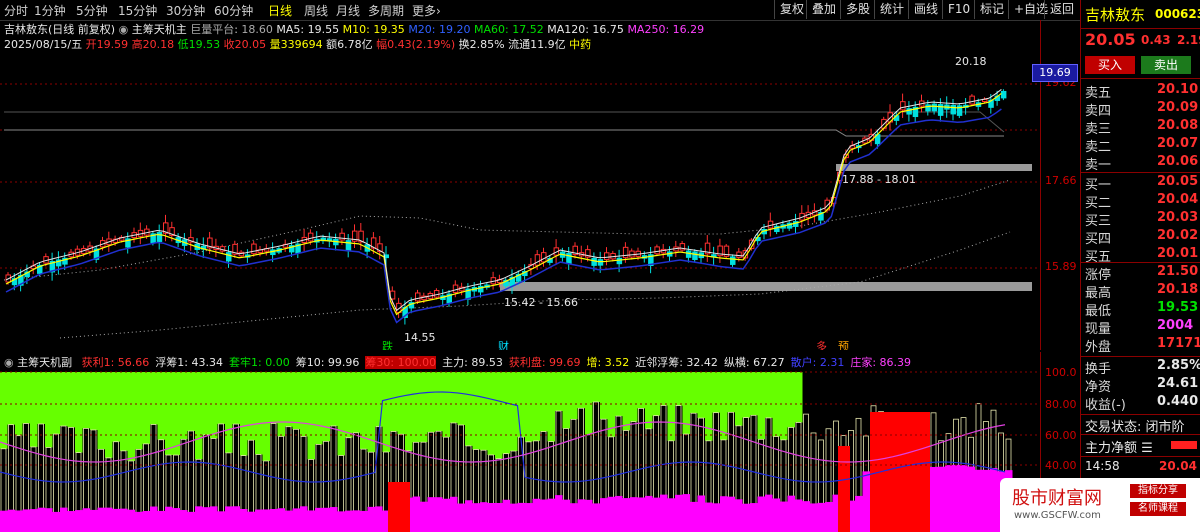 This screenshot has height=532, width=1200. I want to click on main-net-label: 主力净额 ☰, so click(1119, 446).